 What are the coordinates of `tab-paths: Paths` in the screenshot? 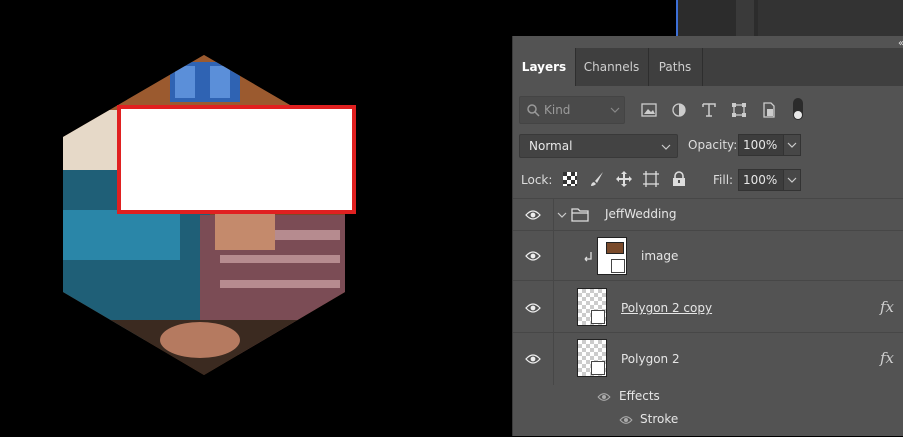 It's located at (675, 67).